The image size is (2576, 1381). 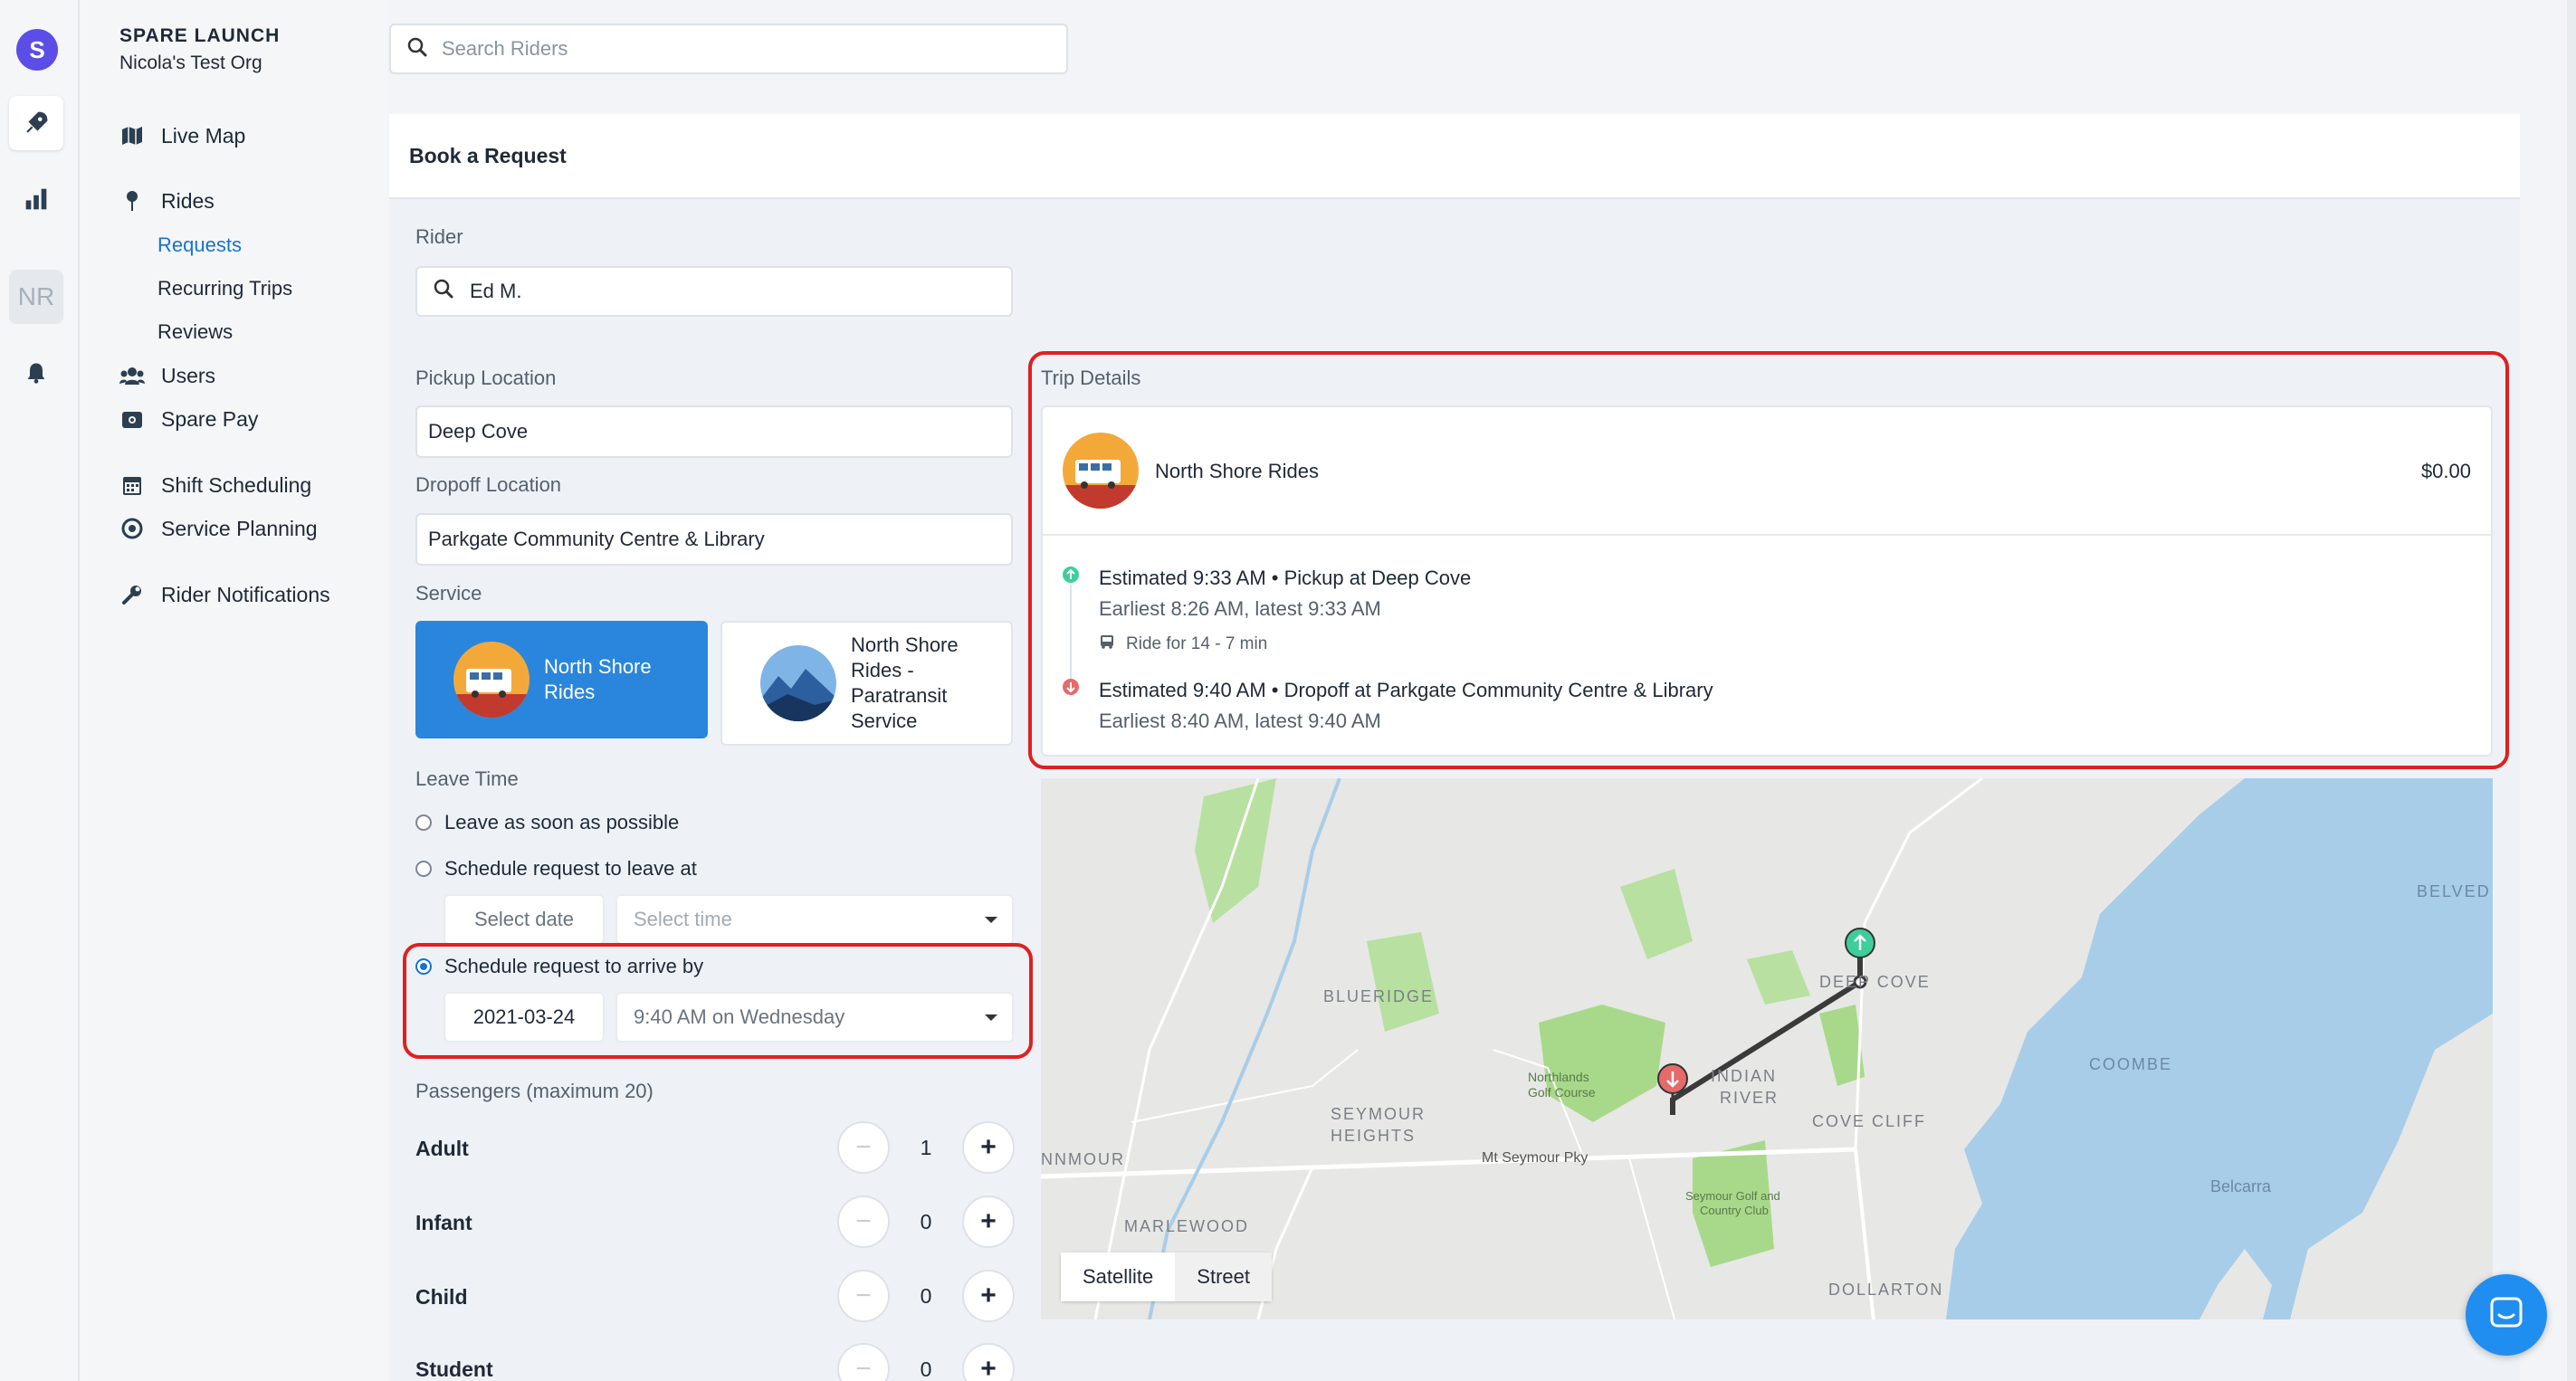 I want to click on spare-logo-icon: S, so click(x=37, y=50).